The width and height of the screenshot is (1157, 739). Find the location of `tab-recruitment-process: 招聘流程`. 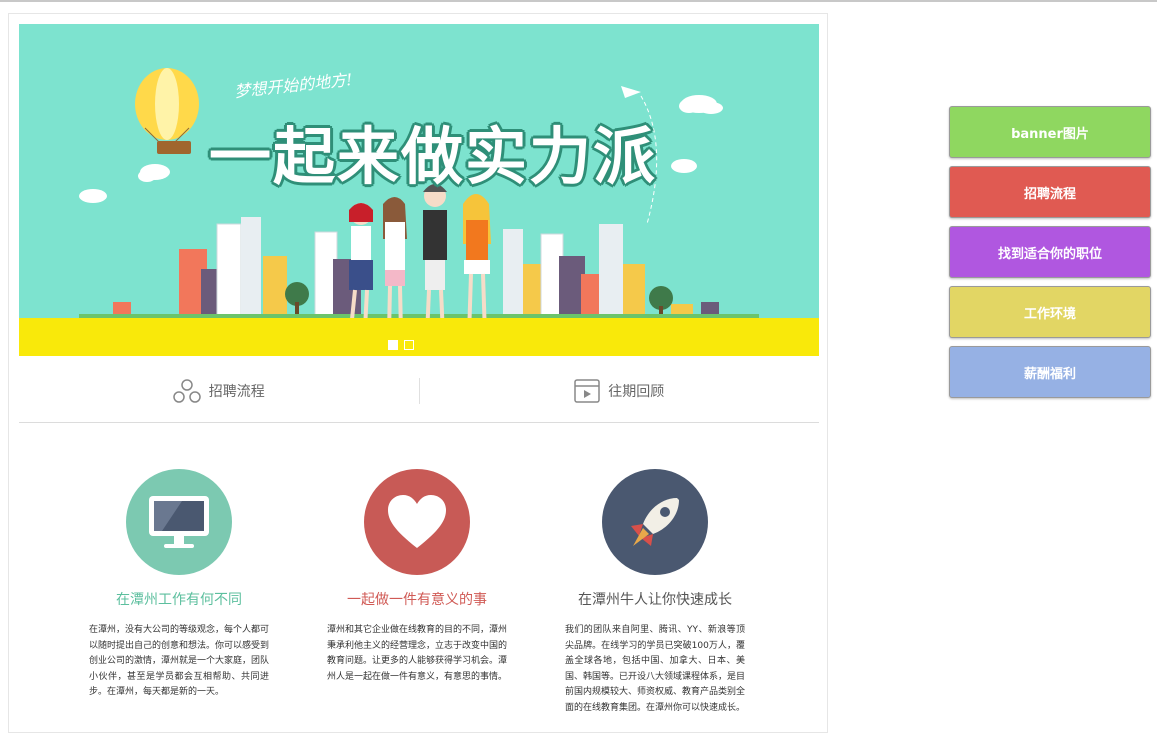

tab-recruitment-process: 招聘流程 is located at coordinates (219, 391).